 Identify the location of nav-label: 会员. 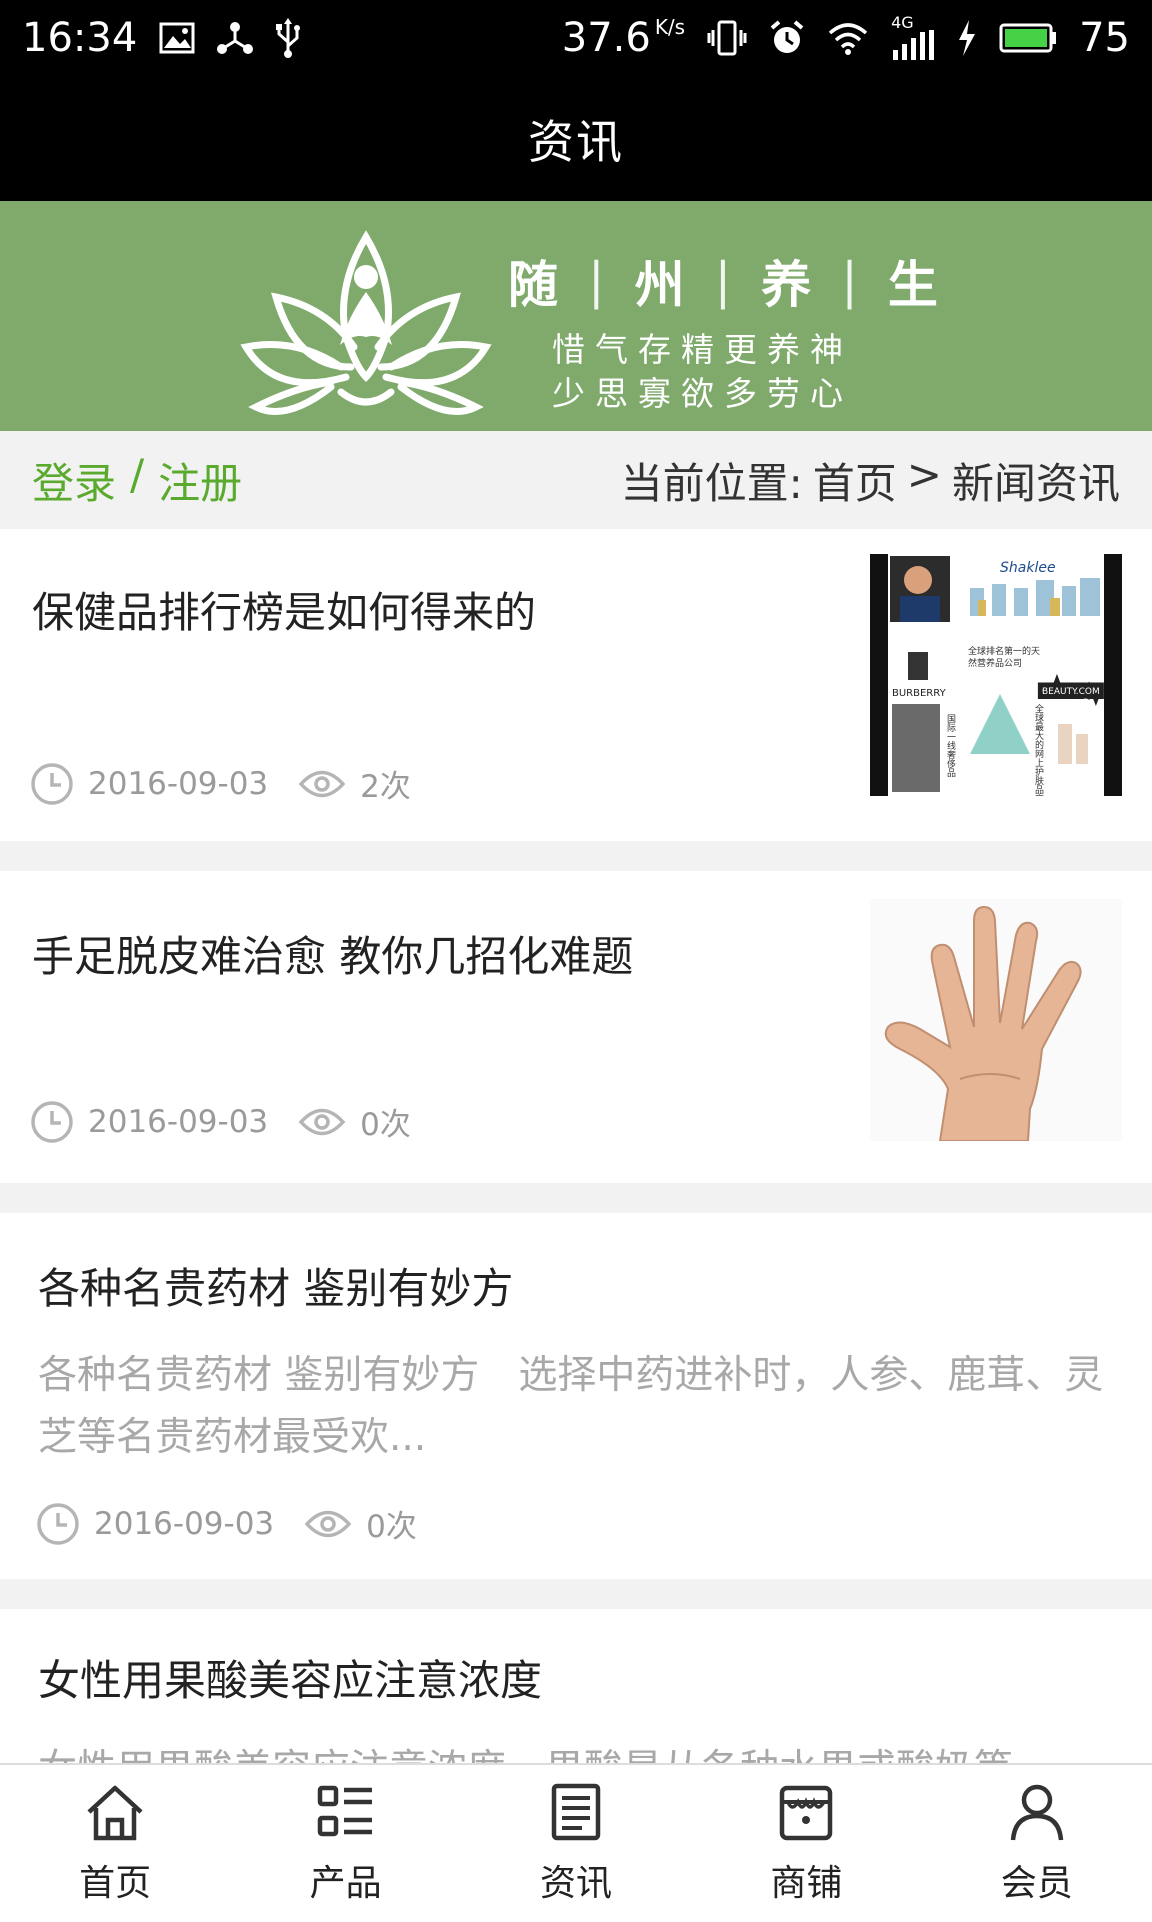
(1036, 1883).